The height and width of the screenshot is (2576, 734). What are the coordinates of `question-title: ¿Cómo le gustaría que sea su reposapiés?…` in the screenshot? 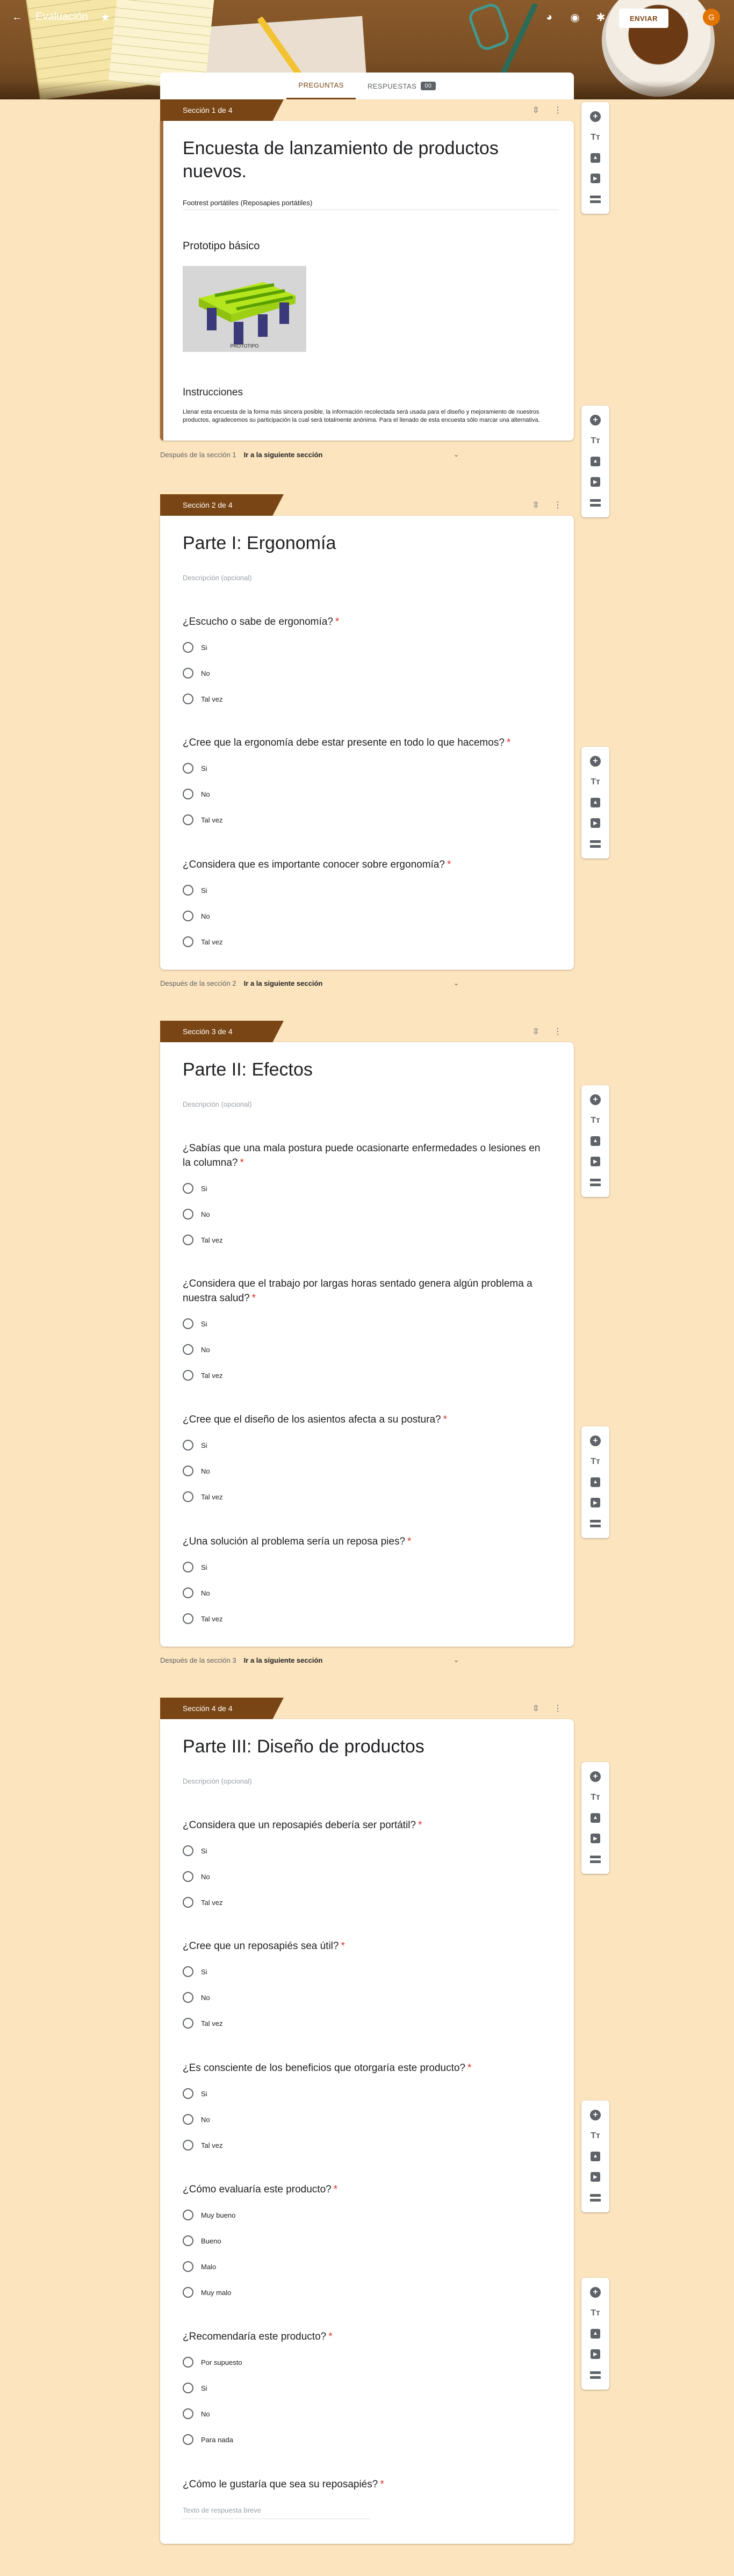 It's located at (365, 2485).